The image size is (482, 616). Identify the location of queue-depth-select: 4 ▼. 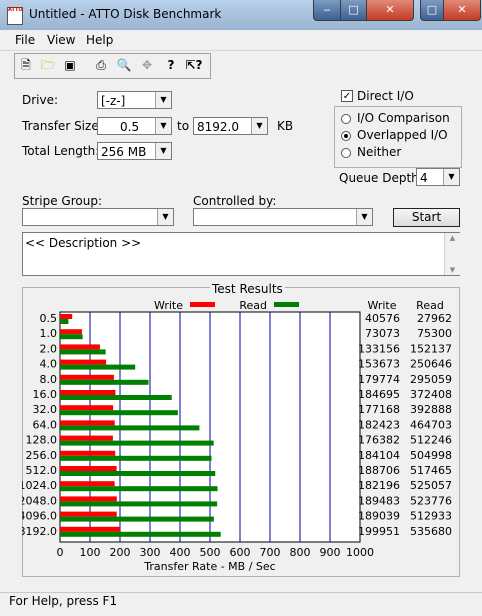
(438, 177).